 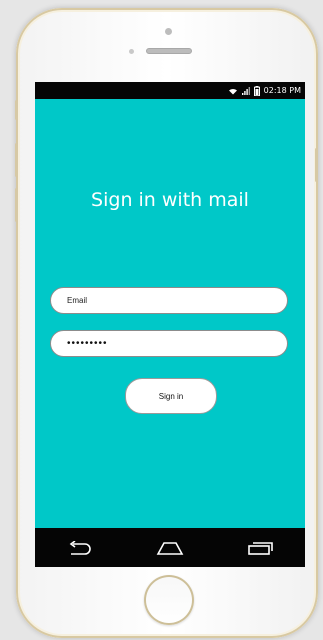 What do you see at coordinates (169, 51) in the screenshot?
I see `earpiece-speaker` at bounding box center [169, 51].